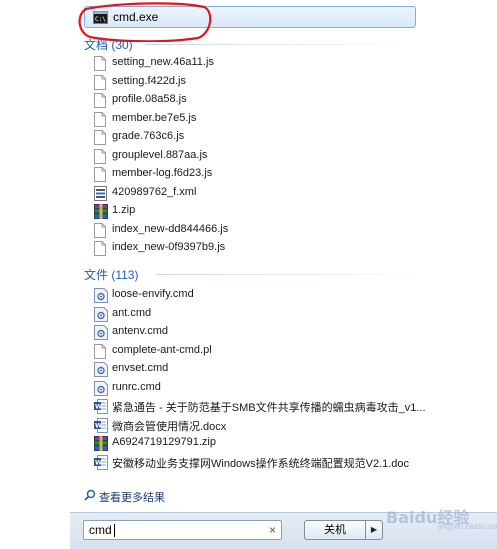  Describe the element at coordinates (169, 247) in the screenshot. I see `list-item-label: index_new-0f9397b9.js` at that location.